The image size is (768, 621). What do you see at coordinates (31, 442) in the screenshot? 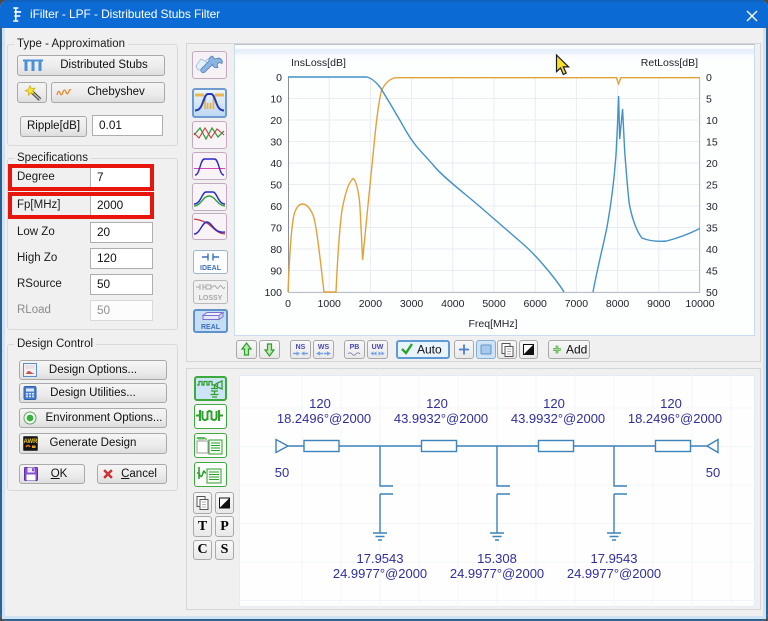
I see `svg-text: AWR` at bounding box center [31, 442].